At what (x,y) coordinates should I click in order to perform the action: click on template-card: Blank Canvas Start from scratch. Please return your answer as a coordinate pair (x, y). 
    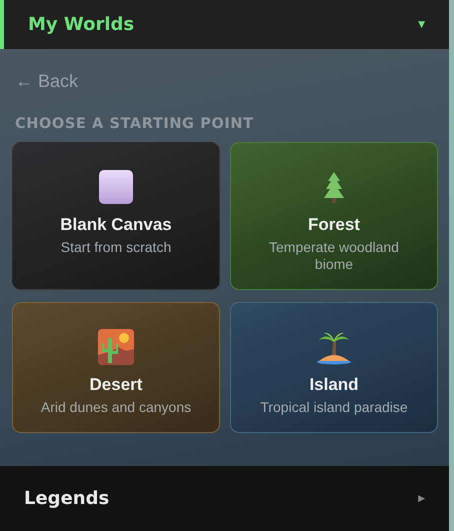
    Looking at the image, I should click on (116, 216).